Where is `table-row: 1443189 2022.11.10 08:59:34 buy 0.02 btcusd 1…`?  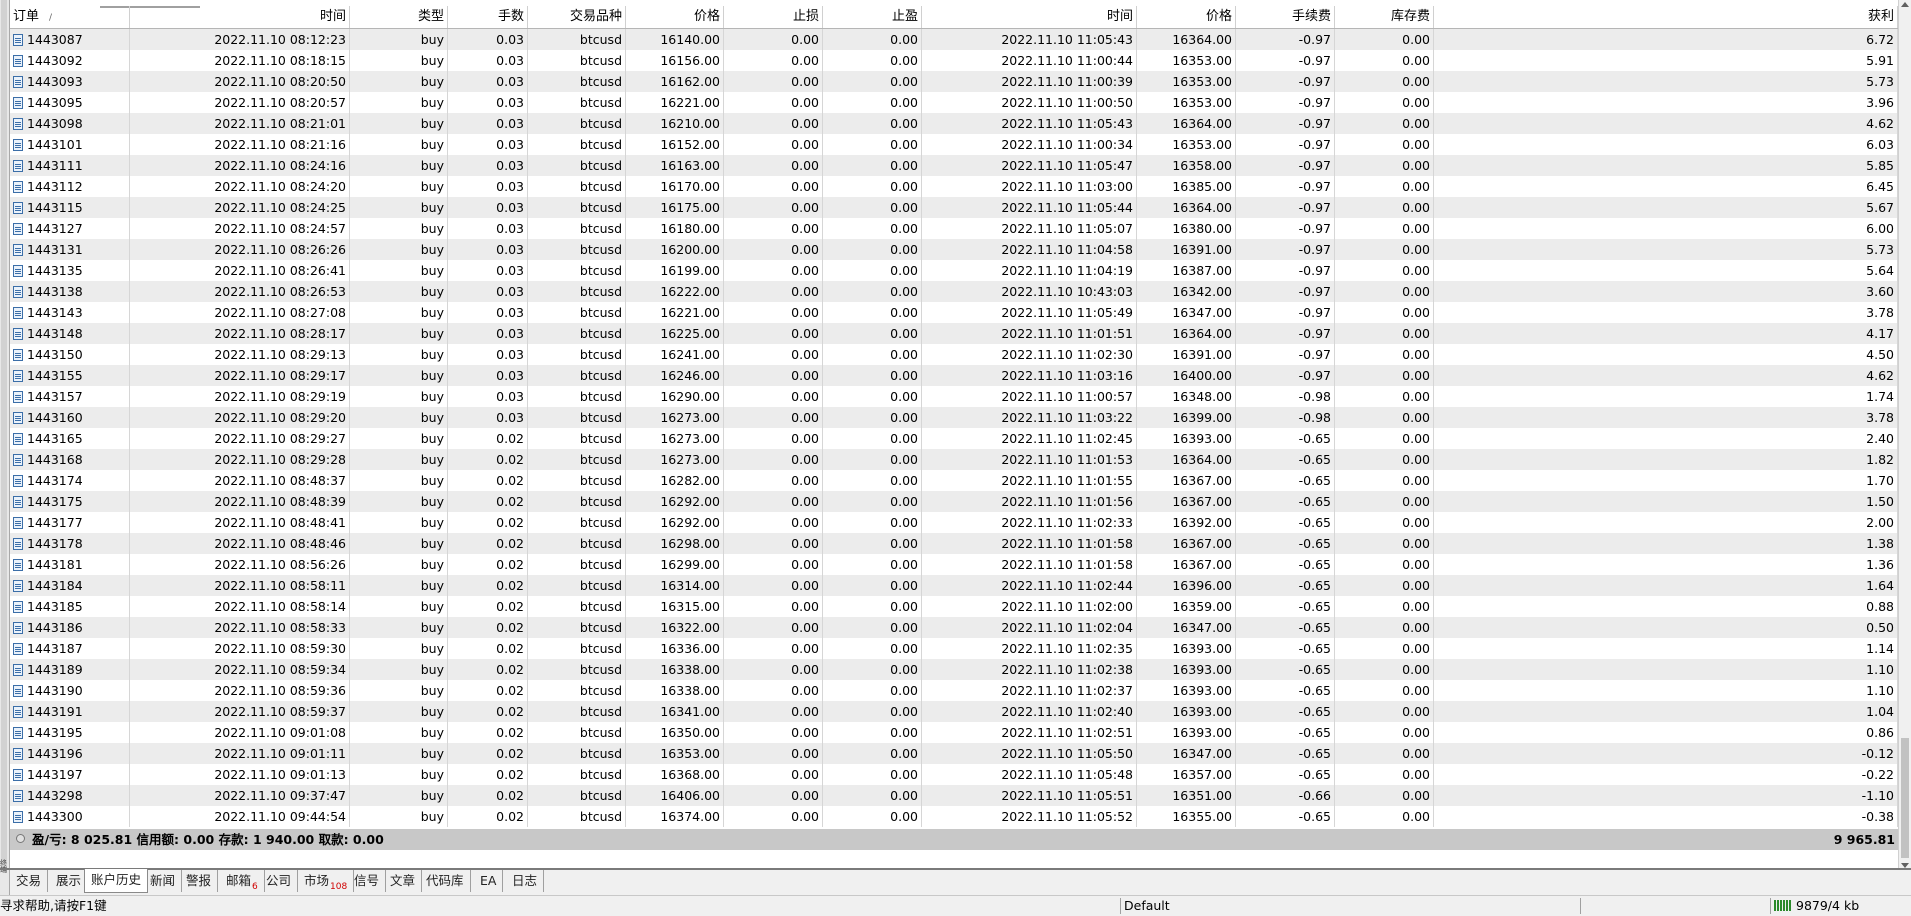 table-row: 1443189 2022.11.10 08:59:34 buy 0.02 btcusd 1… is located at coordinates (954, 669).